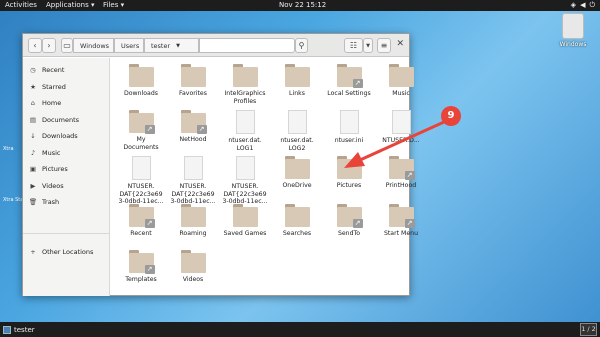  I want to click on file-item: ↗ SendTo, so click(349, 221).